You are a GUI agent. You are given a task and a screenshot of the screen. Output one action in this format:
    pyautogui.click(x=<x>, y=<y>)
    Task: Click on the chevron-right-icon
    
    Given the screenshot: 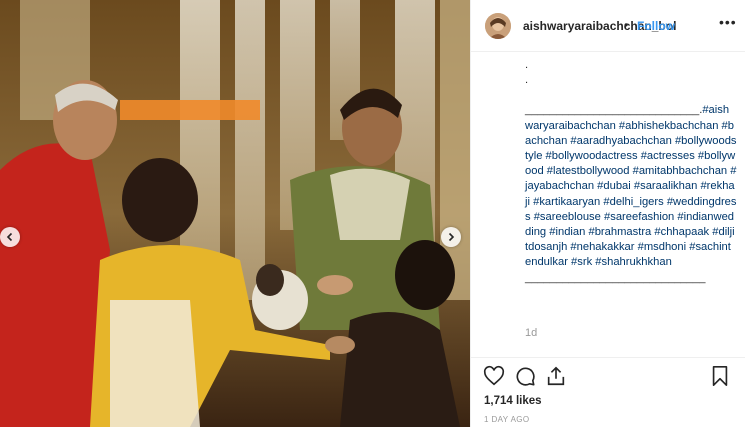 What is the action you would take?
    pyautogui.click(x=451, y=237)
    